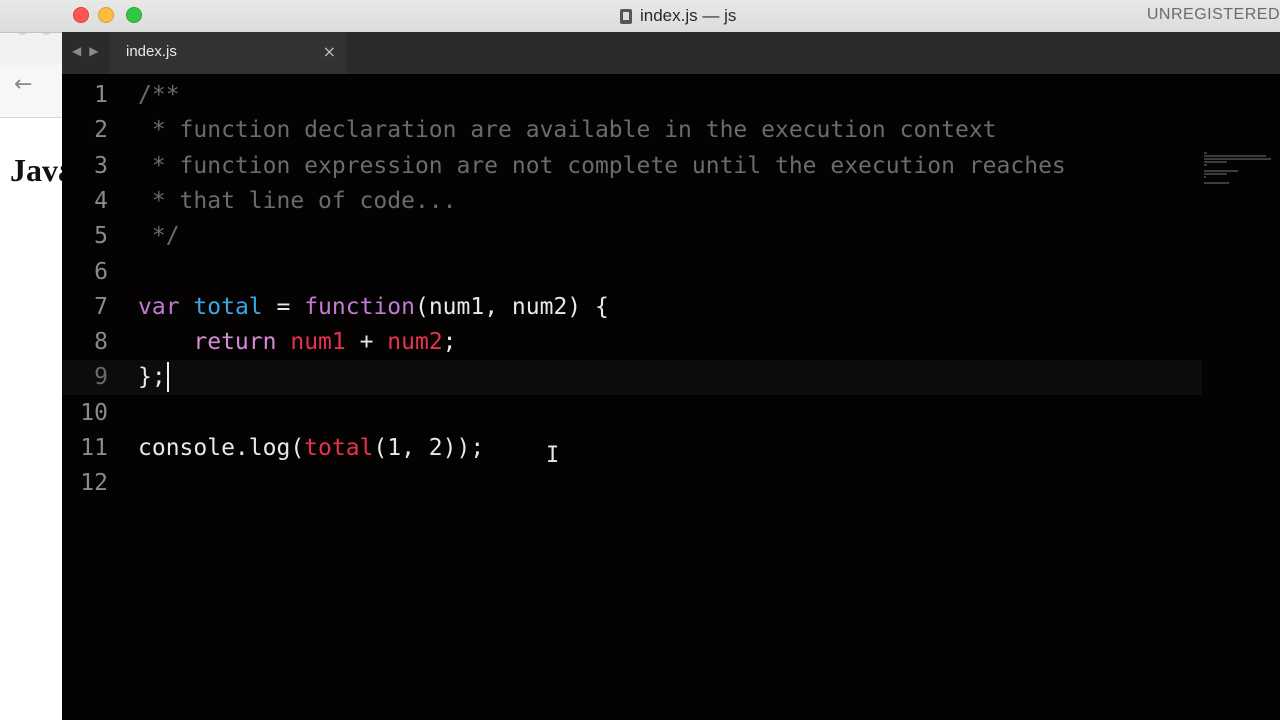 This screenshot has width=1280, height=720. Describe the element at coordinates (76, 51) in the screenshot. I see `tab-prev-icon: ◀` at that location.